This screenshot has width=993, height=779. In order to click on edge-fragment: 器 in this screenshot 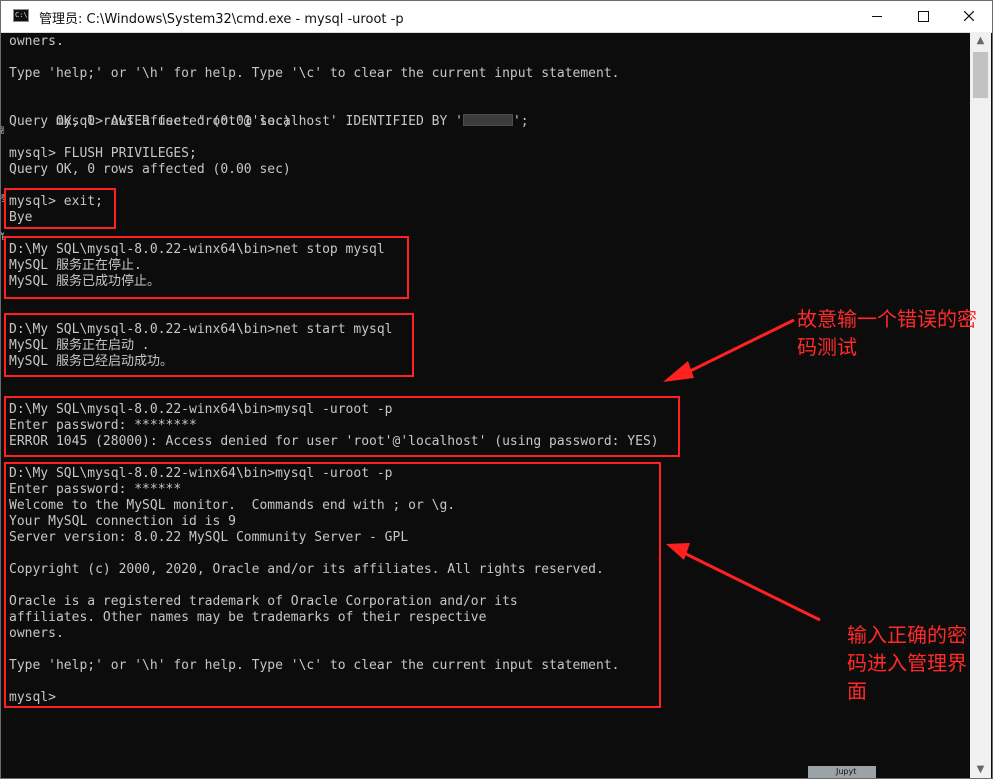, I will do `click(2, 131)`.